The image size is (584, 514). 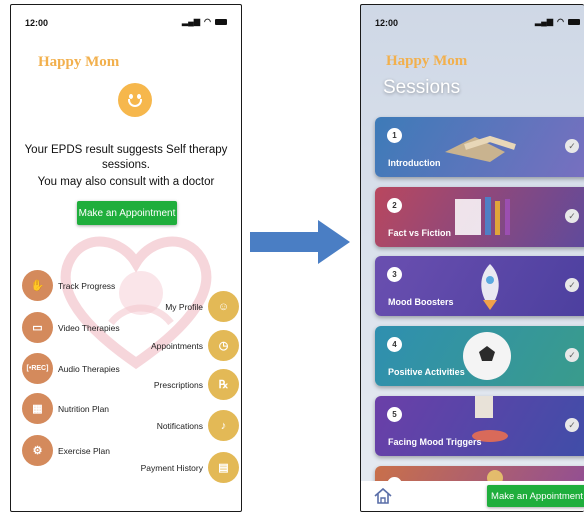 I want to click on menu-video-therapies: ▭ Video Therapies, so click(x=71, y=327).